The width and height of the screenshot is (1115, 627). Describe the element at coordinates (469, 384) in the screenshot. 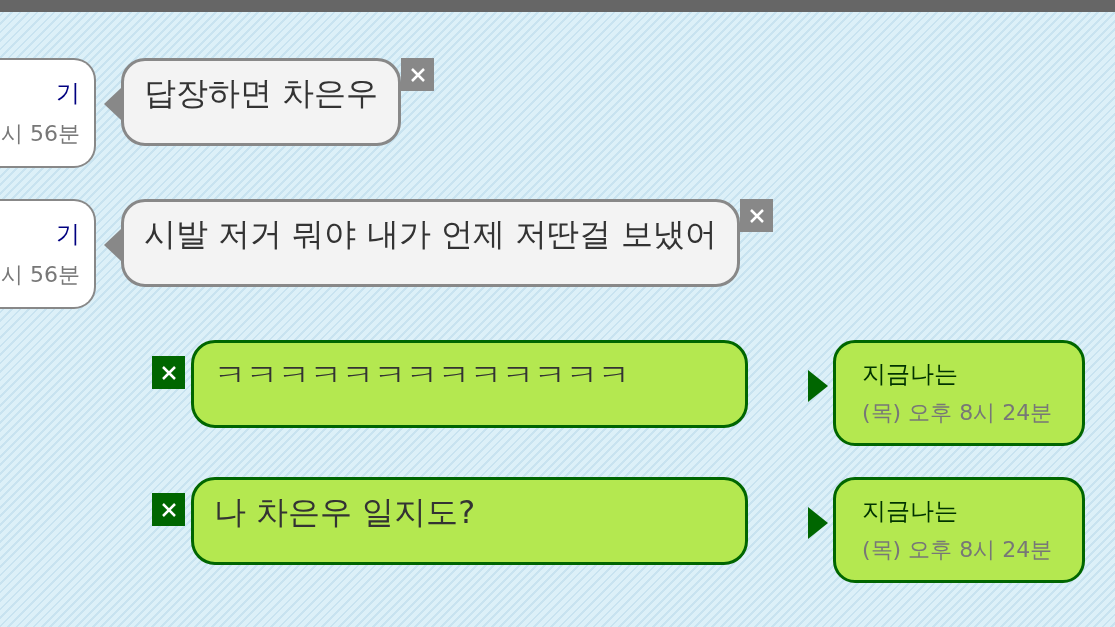

I see `message-bubble: ㅋㅋㅋㅋㅋㅋㅋㅋㅋㅋㅋㅋㅋ` at that location.